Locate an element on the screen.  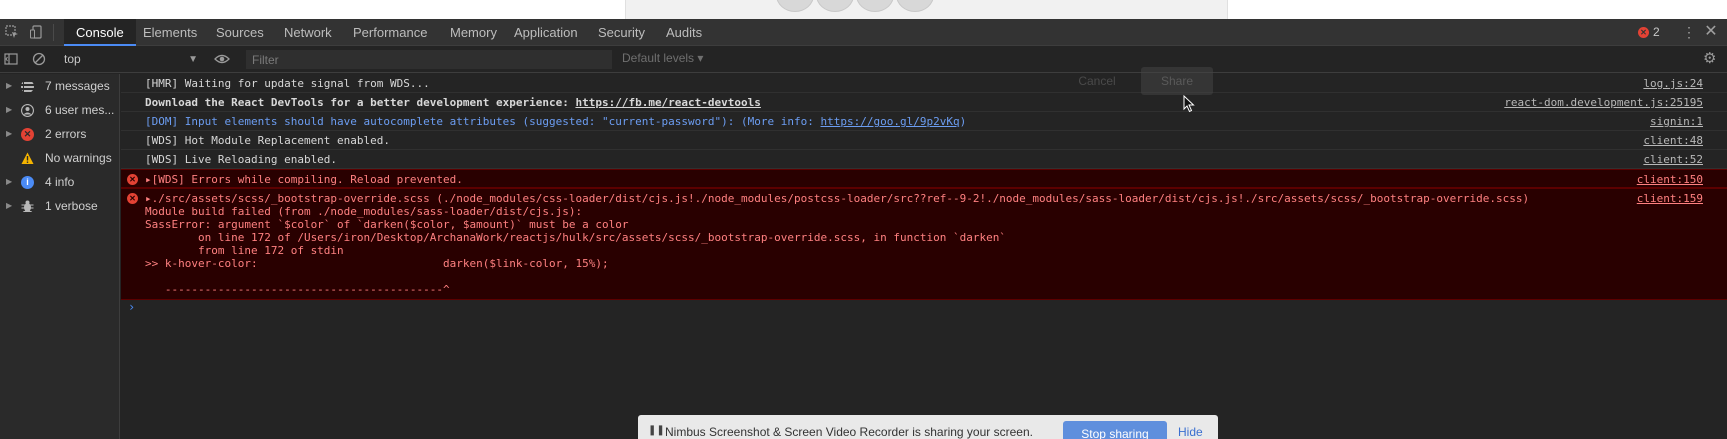
page-modal is located at coordinates (926, 9).